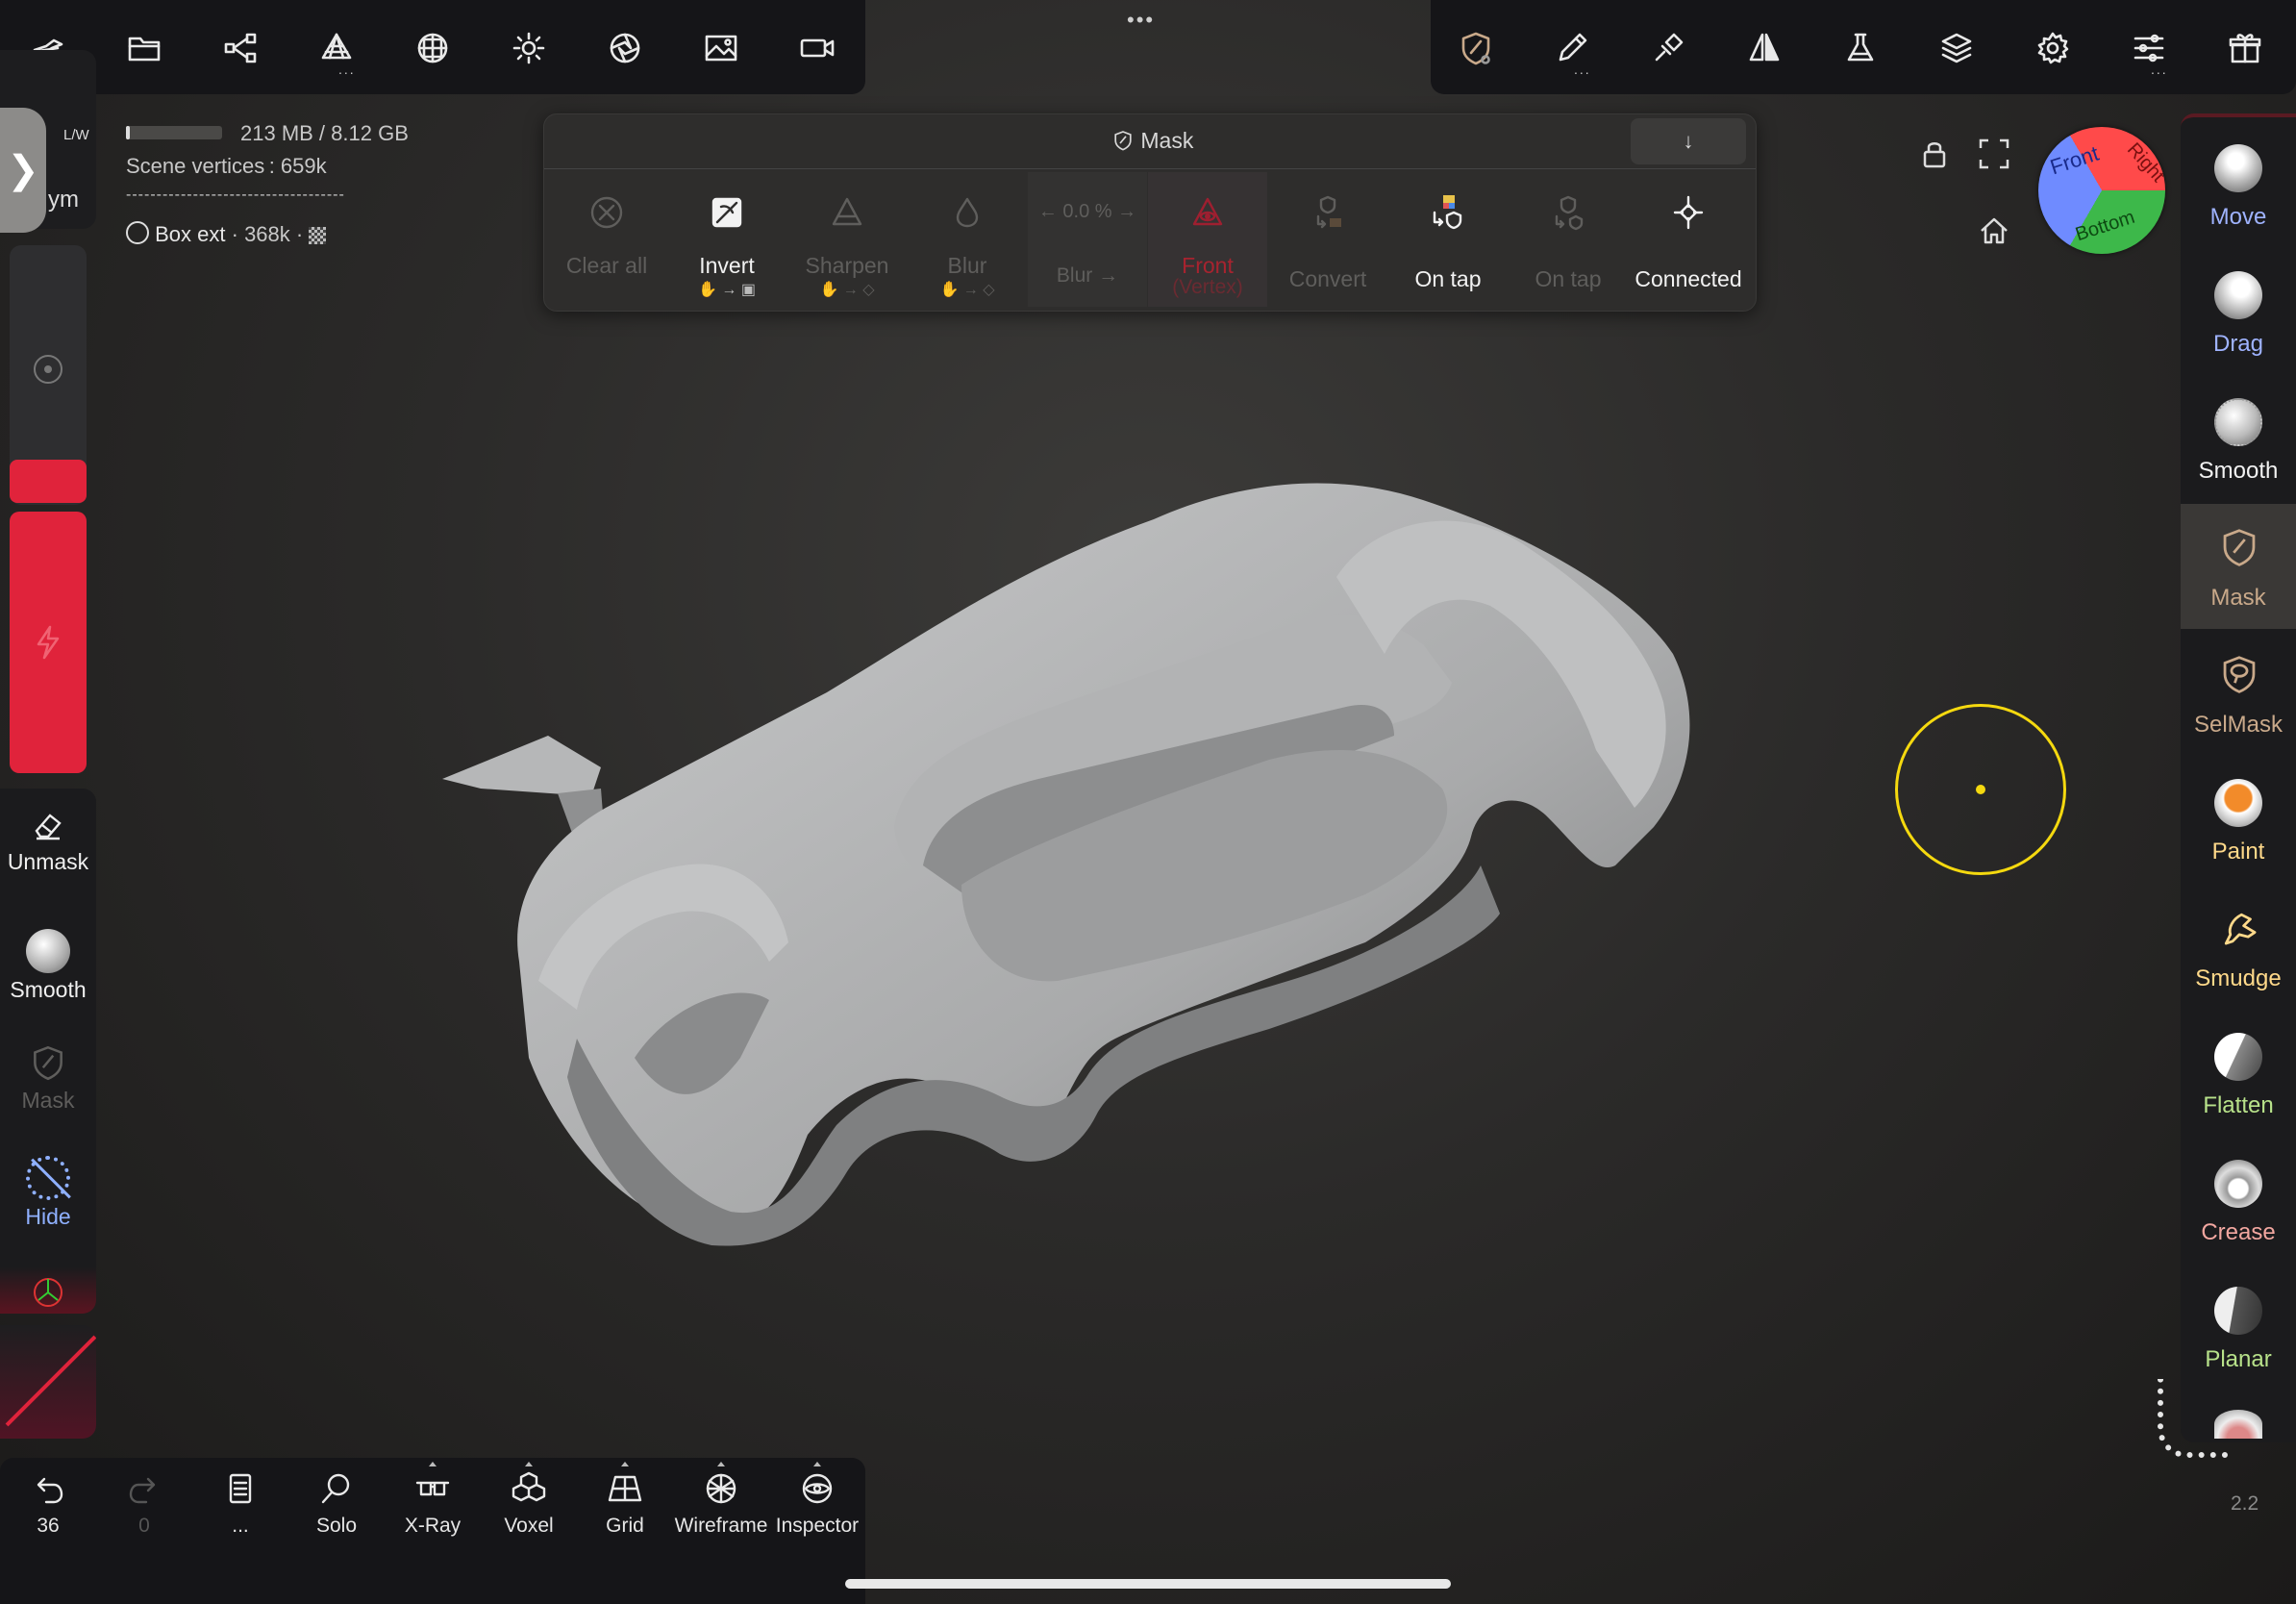  What do you see at coordinates (2238, 441) in the screenshot?
I see `tool-smooth: Smooth` at bounding box center [2238, 441].